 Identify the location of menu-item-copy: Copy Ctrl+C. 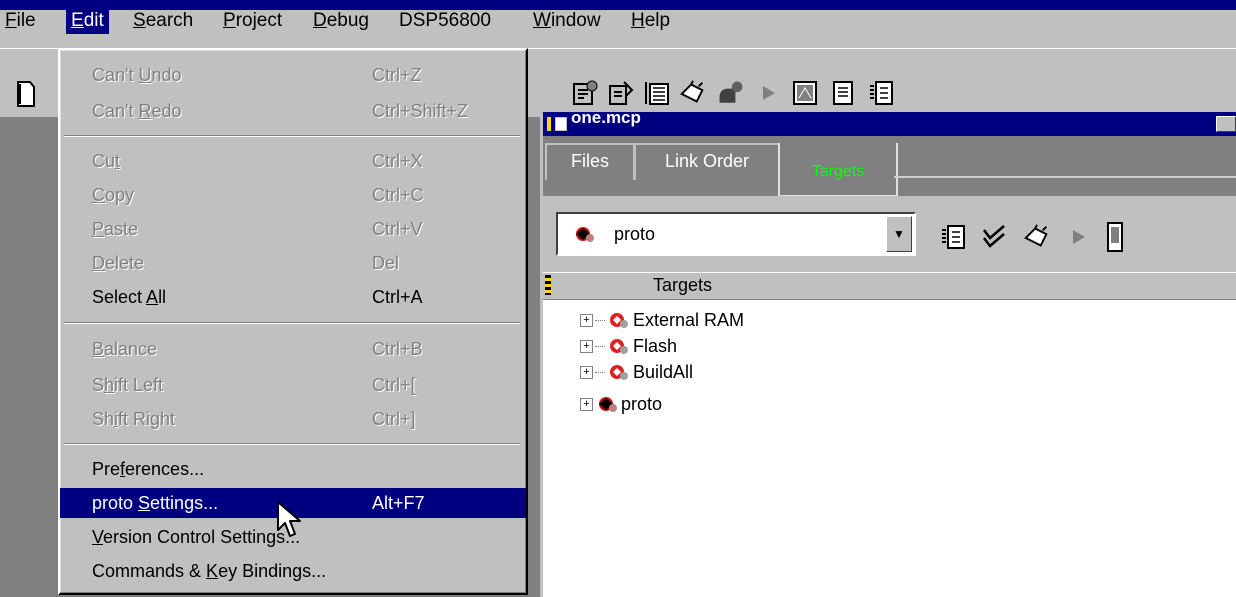
(293, 195).